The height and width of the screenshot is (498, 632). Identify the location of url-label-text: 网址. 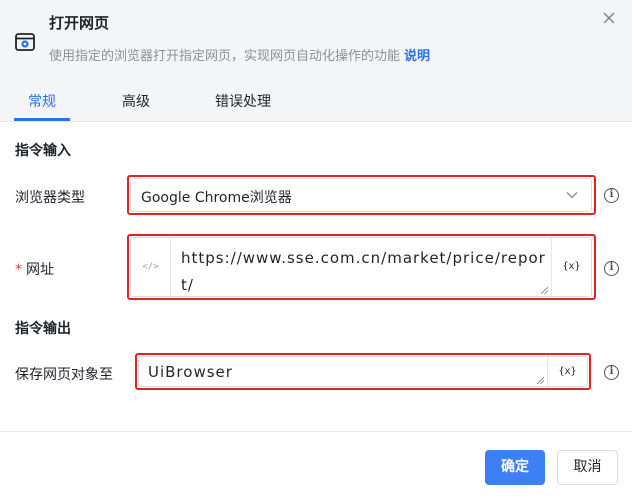
(40, 270).